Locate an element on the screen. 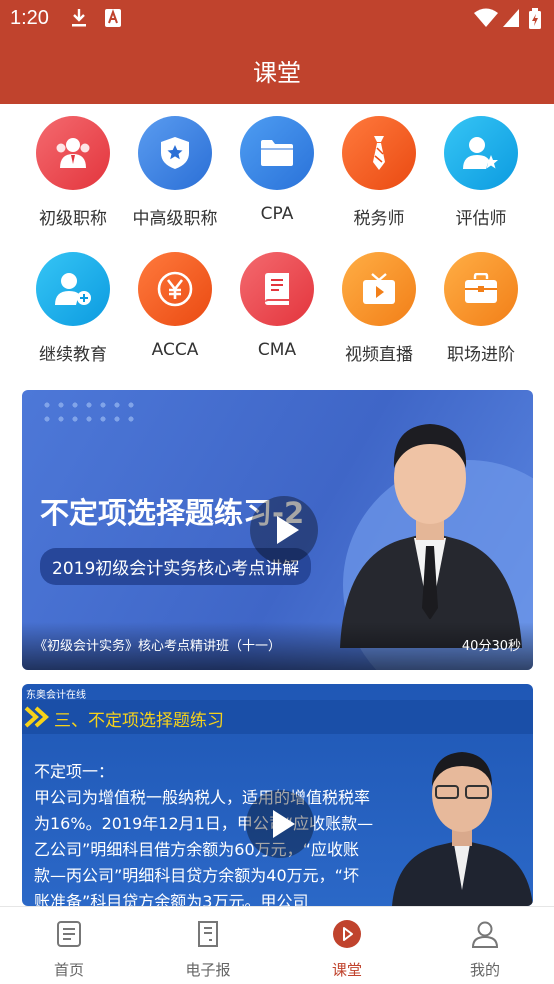  presenter-image is located at coordinates (430, 528).